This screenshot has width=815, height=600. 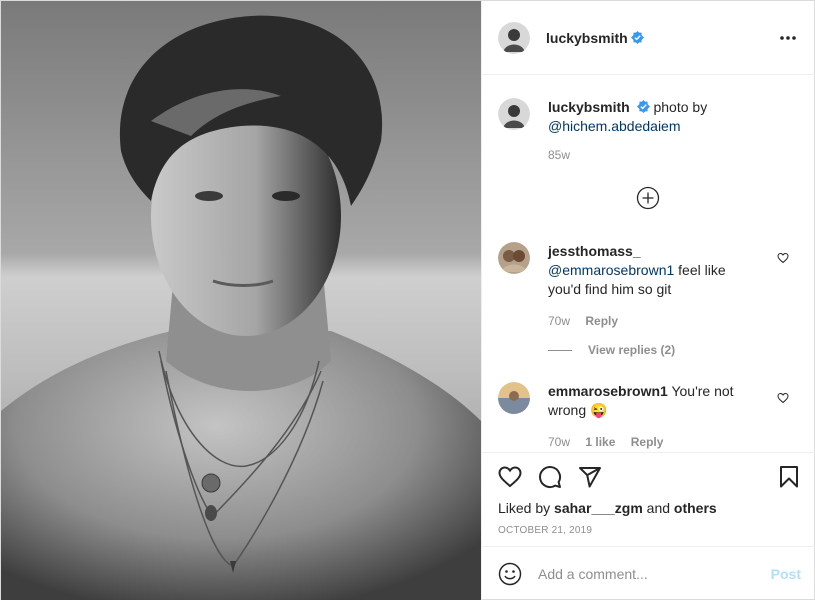 I want to click on comment-mention: @emmarosebrown1, so click(x=611, y=270).